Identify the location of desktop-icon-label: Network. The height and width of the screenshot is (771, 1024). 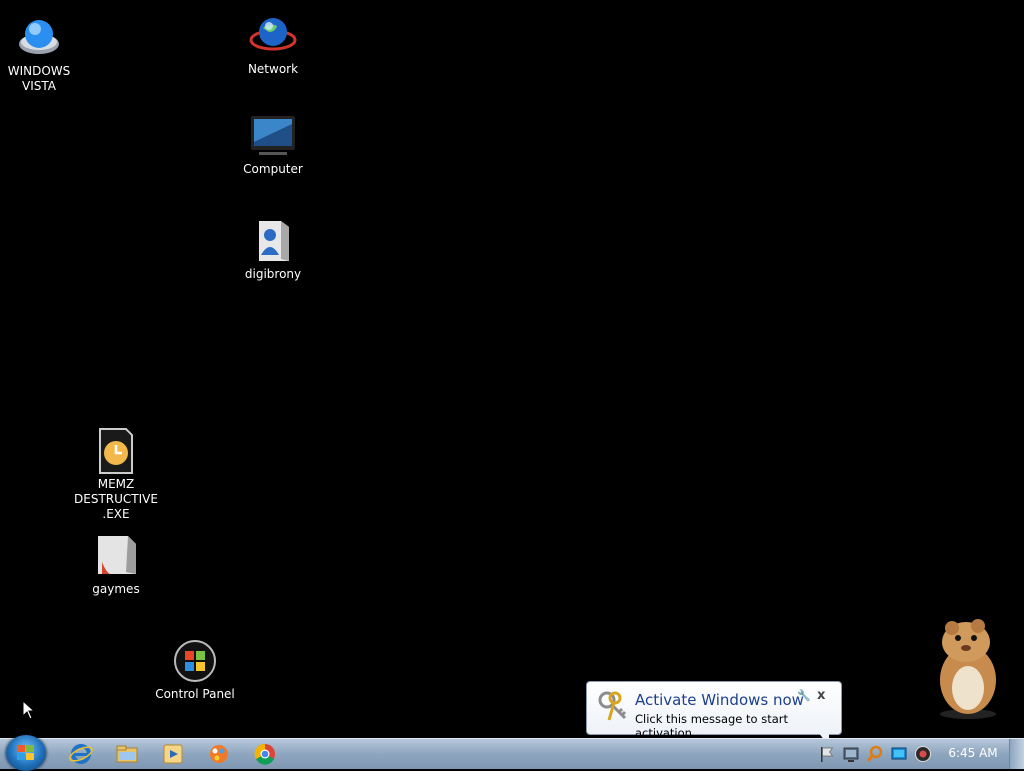
(273, 69).